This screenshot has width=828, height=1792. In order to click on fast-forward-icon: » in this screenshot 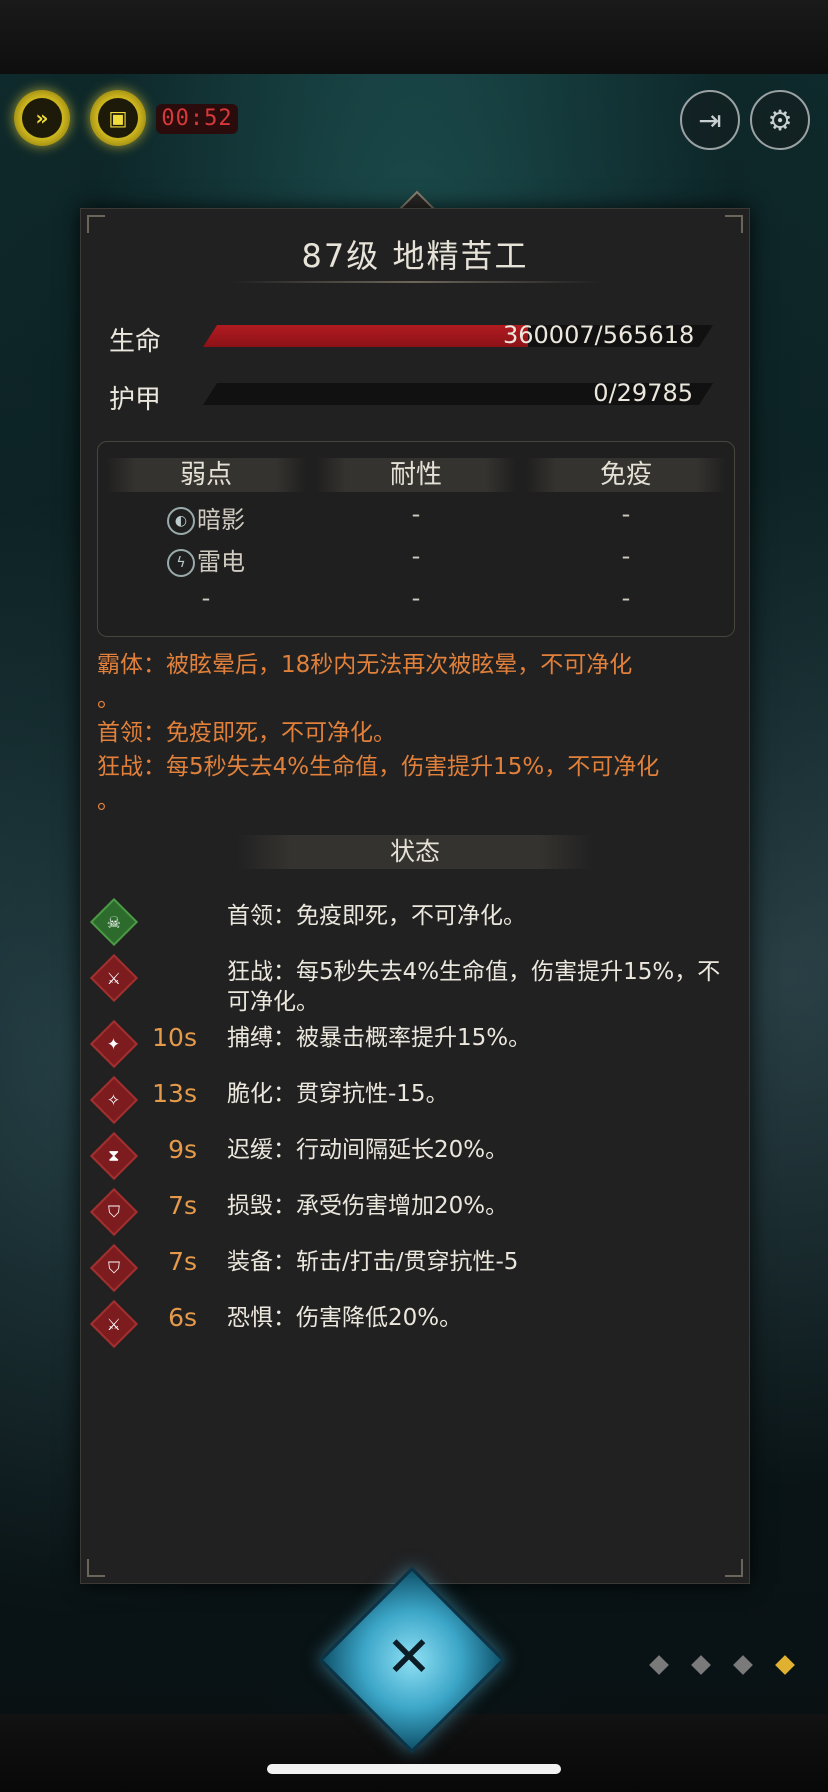, I will do `click(42, 118)`.